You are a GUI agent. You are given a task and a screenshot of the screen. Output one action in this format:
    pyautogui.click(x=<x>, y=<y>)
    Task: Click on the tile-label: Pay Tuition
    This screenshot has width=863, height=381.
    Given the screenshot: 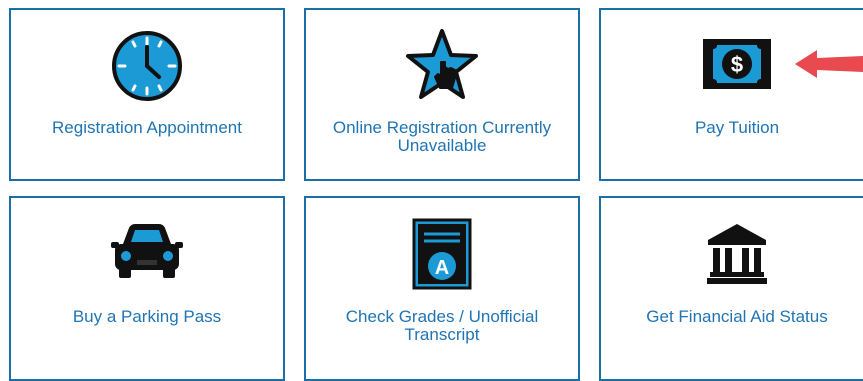 What is the action you would take?
    pyautogui.click(x=737, y=127)
    